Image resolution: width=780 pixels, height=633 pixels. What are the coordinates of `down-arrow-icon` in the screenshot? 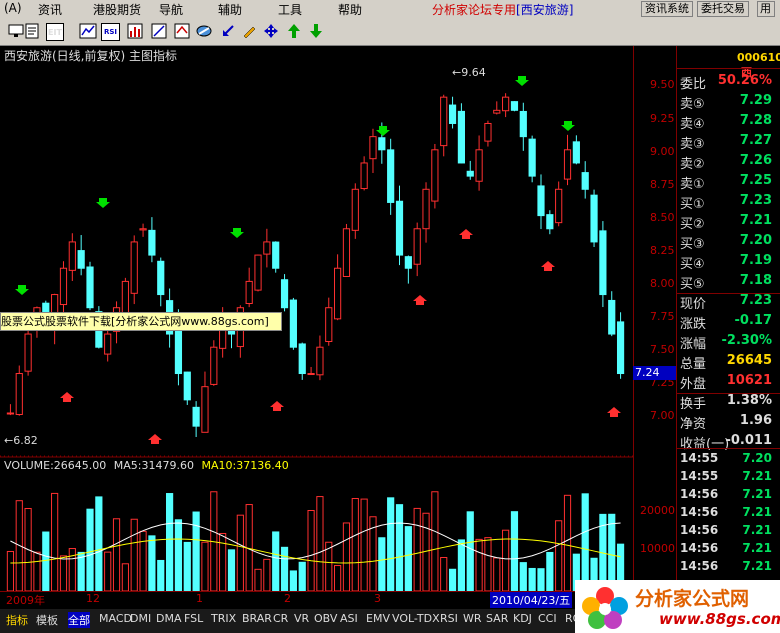 It's located at (316, 31).